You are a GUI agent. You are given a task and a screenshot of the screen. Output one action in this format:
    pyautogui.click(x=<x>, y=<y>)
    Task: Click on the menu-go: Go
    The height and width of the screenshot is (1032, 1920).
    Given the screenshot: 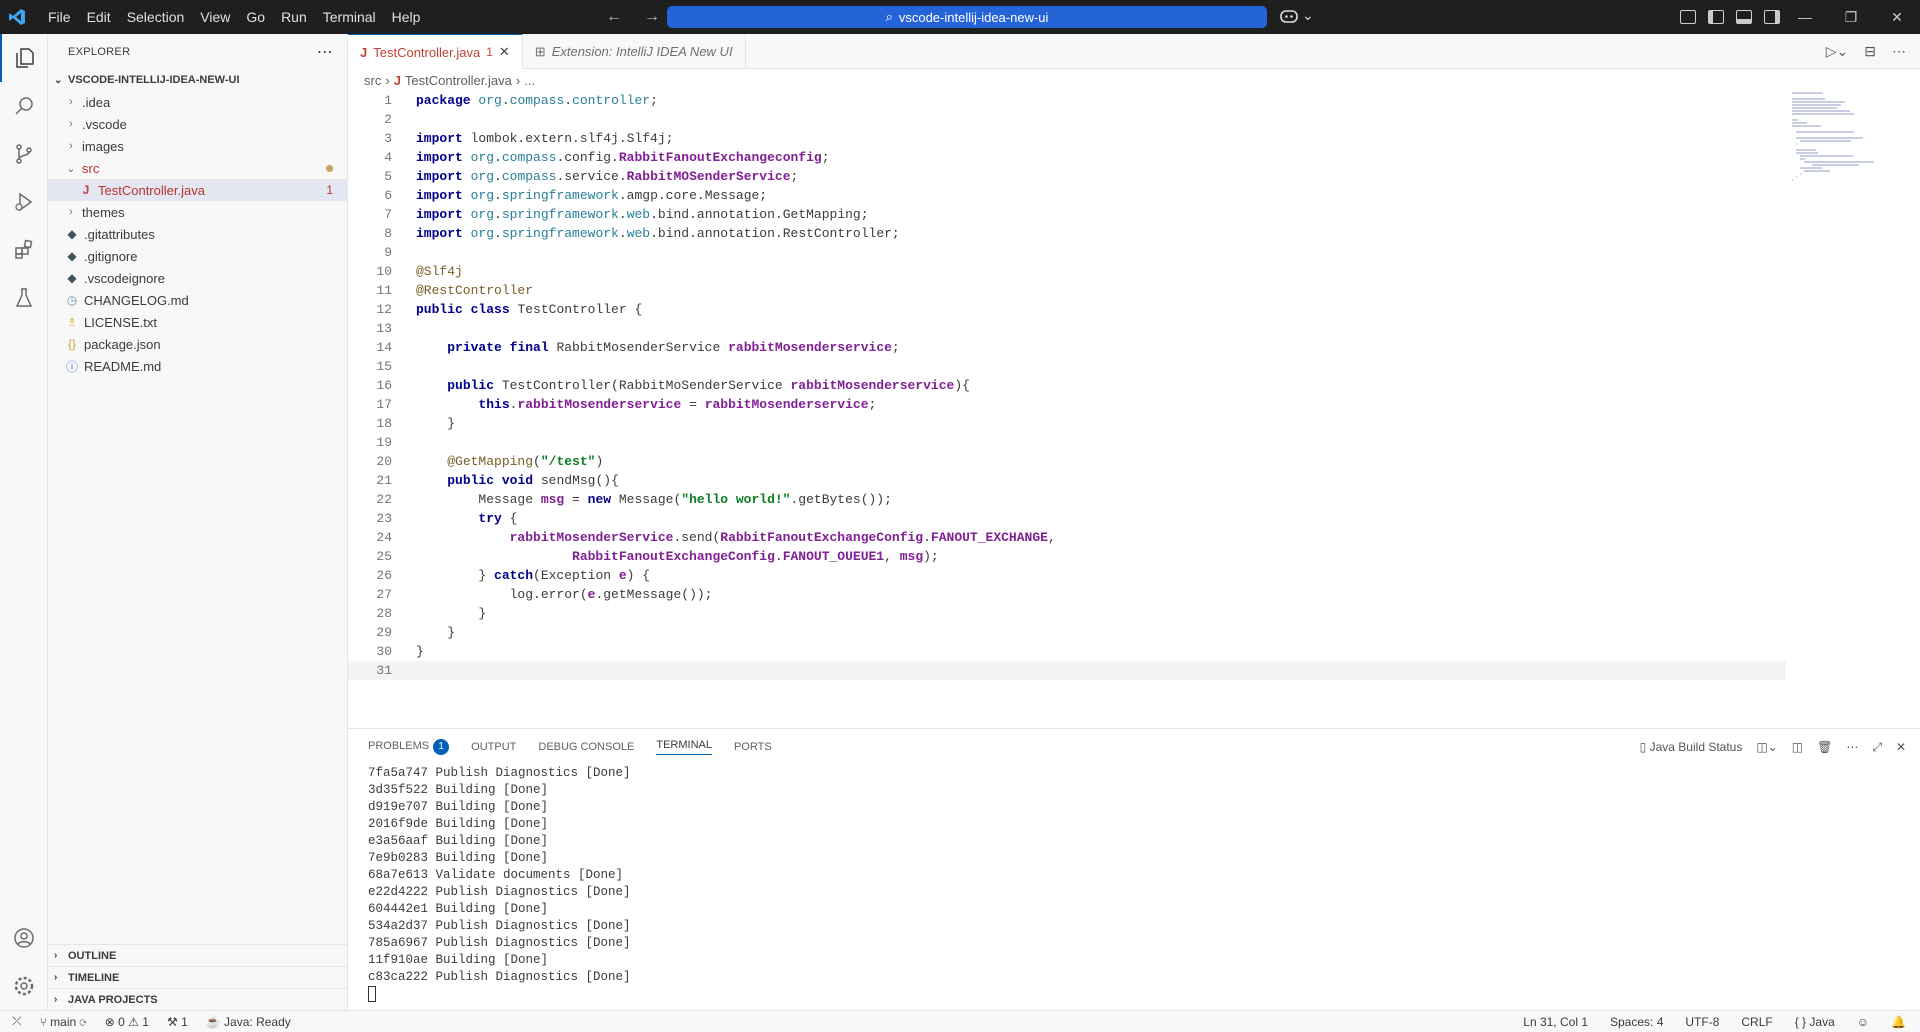 What is the action you would take?
    pyautogui.click(x=255, y=17)
    